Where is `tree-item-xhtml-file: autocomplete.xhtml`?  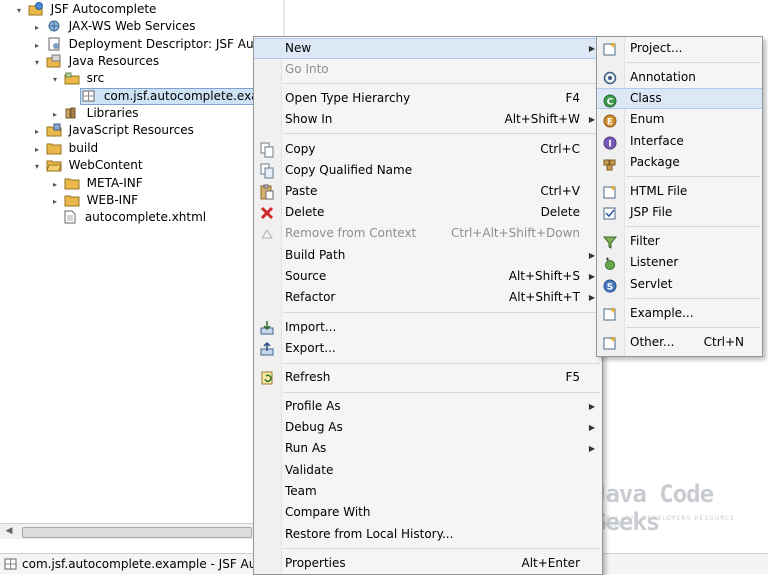
tree-item-xhtml-file: autocomplete.xhtml is located at coordinates (134, 217).